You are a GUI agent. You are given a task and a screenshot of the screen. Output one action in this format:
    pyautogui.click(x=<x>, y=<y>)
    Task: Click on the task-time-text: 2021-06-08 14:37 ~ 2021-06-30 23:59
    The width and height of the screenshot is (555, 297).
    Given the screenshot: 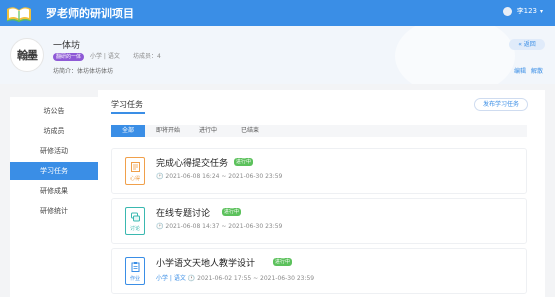 What is the action you would take?
    pyautogui.click(x=224, y=226)
    